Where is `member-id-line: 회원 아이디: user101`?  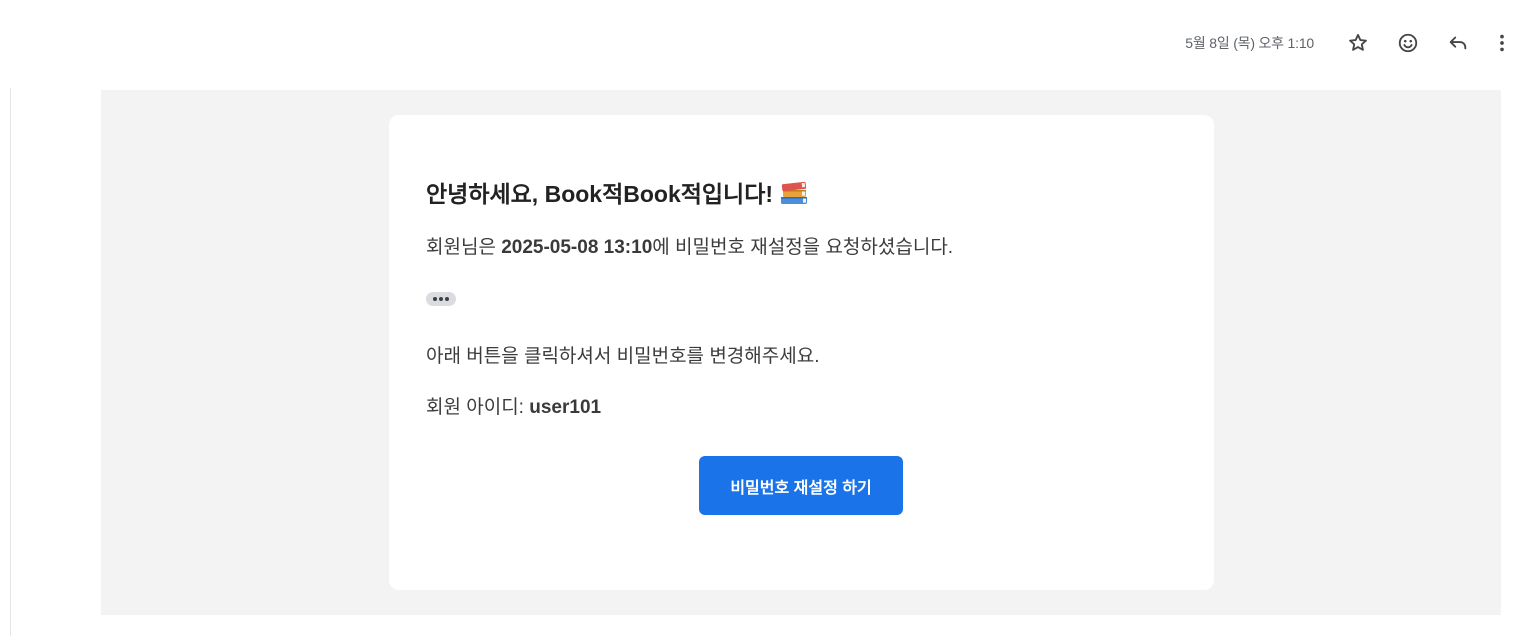
member-id-line: 회원 아이디: user101 is located at coordinates (513, 405).